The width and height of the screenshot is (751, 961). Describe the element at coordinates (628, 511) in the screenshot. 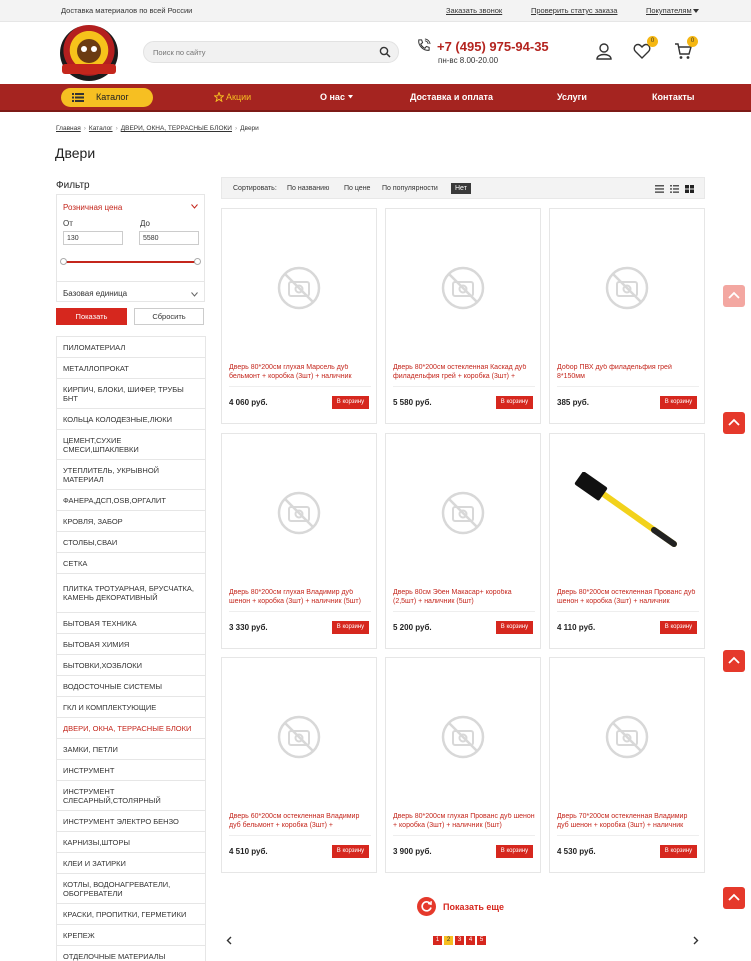

I see `sledgehammer-image` at that location.